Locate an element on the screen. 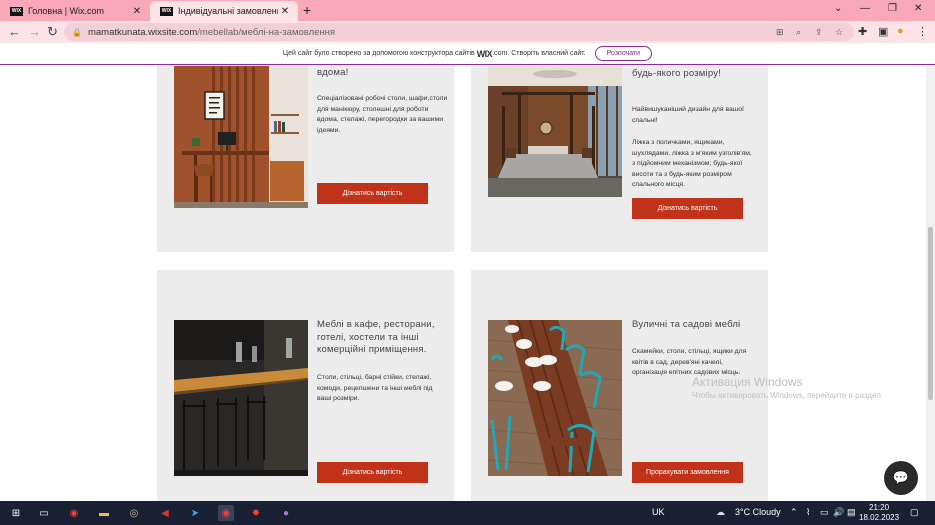 Image resolution: width=935 pixels, height=525 pixels. bookmark-star-icon: ☆ is located at coordinates (839, 32).